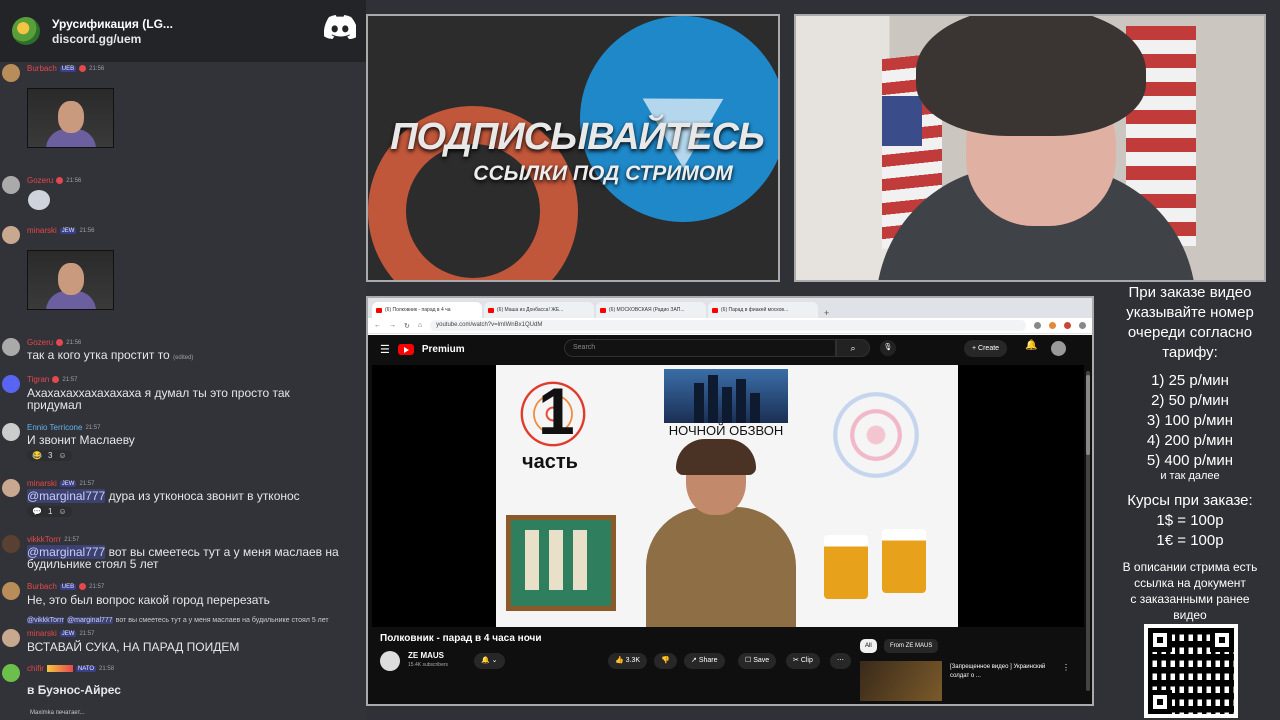  Describe the element at coordinates (840, 661) in the screenshot. I see `more-actions-button: ⋯` at that location.